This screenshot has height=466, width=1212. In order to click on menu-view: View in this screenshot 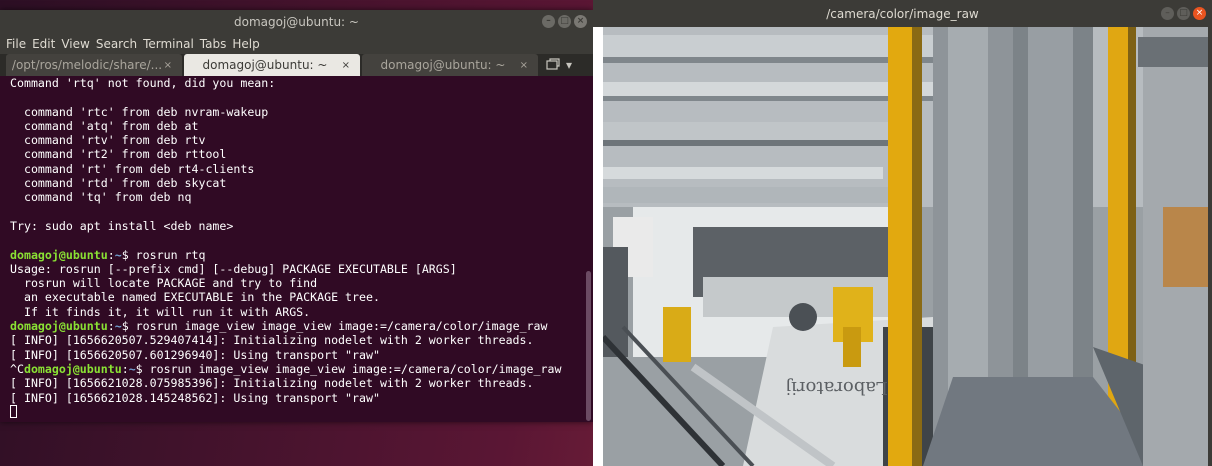, I will do `click(75, 44)`.